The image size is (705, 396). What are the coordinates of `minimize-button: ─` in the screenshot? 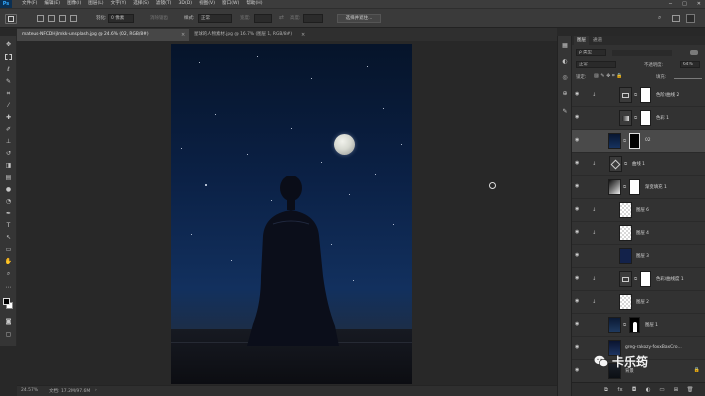 It's located at (670, 4).